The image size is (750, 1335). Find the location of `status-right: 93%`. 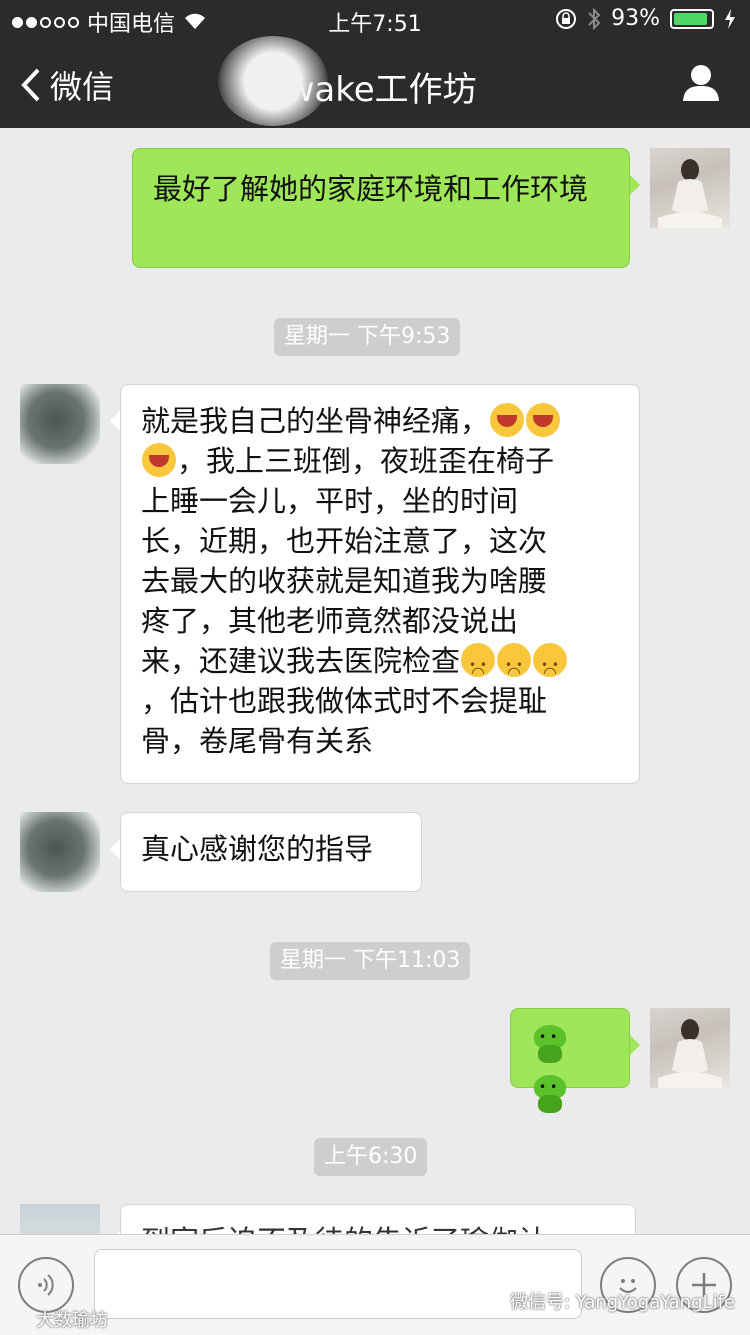

status-right: 93% is located at coordinates (645, 18).